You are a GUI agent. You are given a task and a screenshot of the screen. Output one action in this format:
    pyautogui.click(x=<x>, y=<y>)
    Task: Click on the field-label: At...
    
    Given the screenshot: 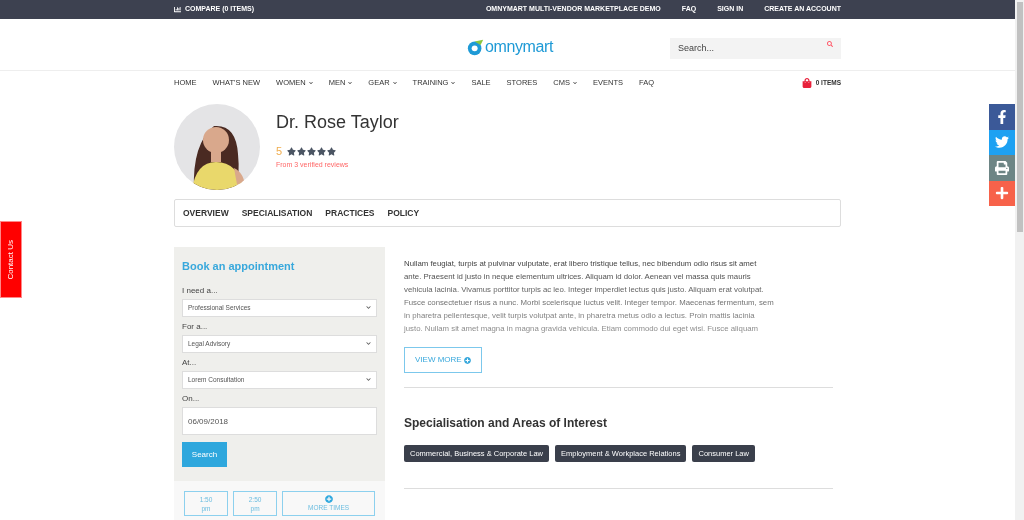 What is the action you would take?
    pyautogui.click(x=190, y=362)
    